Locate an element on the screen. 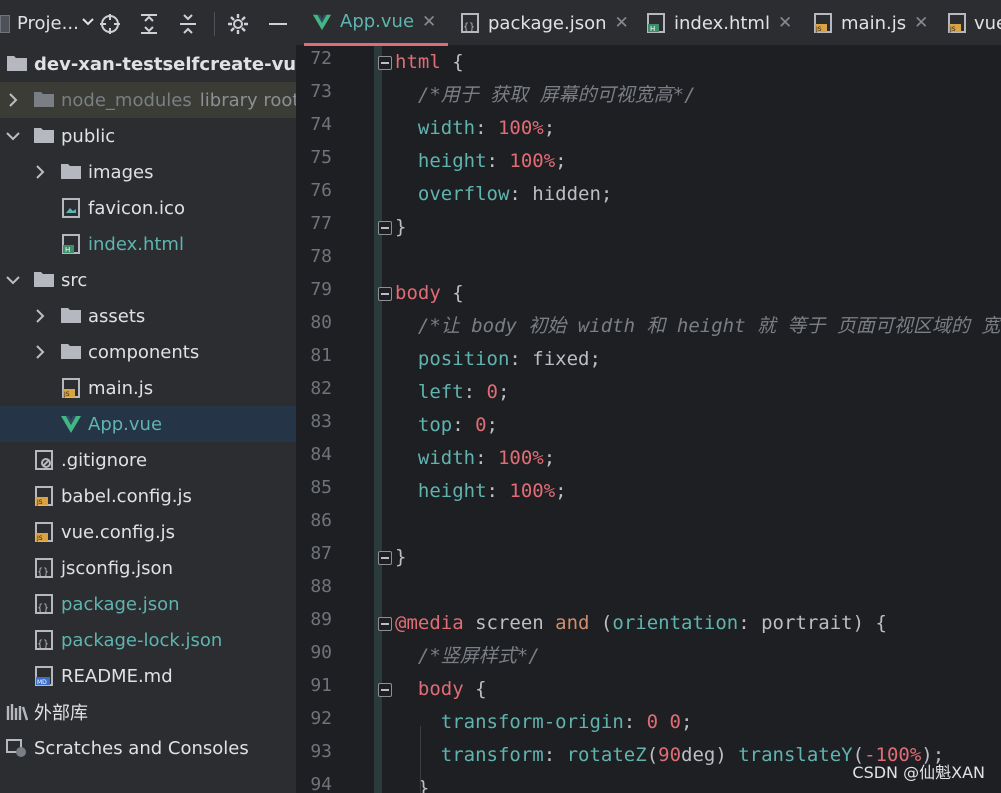  vue-icon is located at coordinates (71, 424).